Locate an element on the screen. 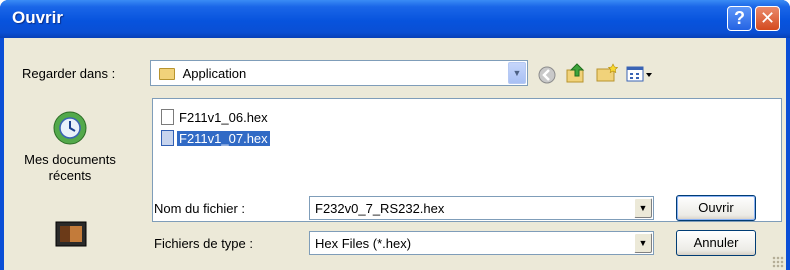 The image size is (790, 270). new-folder-icon is located at coordinates (607, 73).